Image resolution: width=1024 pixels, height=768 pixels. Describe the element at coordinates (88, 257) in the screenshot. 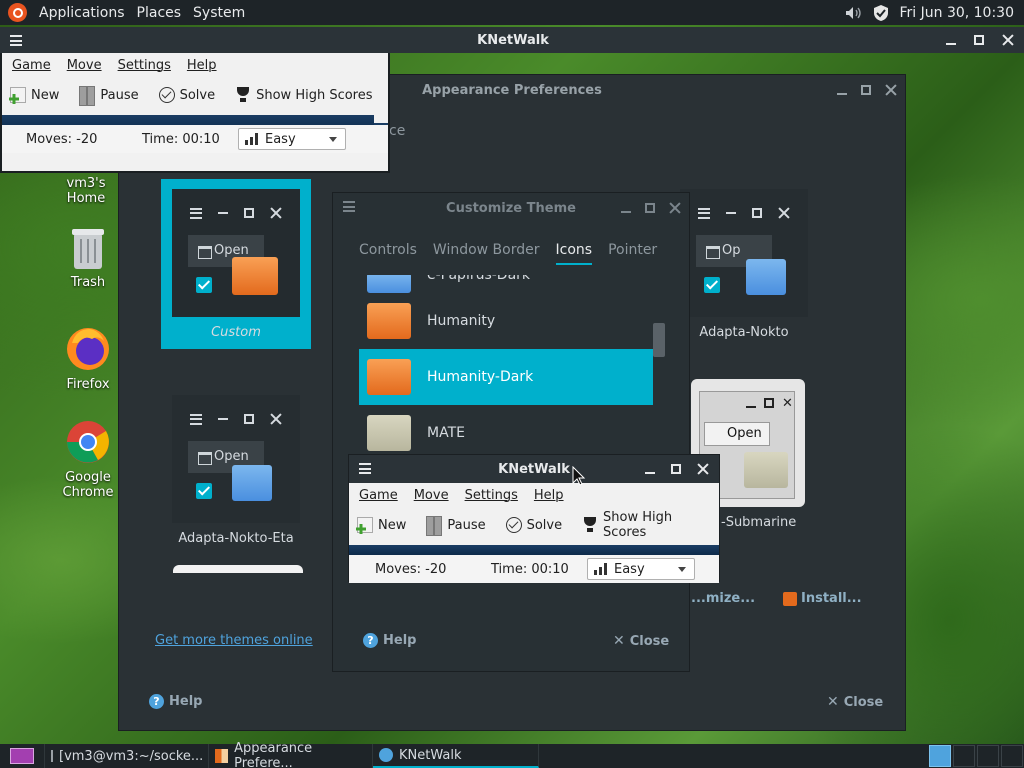

I see `desktop-icon-trash: Trash` at that location.